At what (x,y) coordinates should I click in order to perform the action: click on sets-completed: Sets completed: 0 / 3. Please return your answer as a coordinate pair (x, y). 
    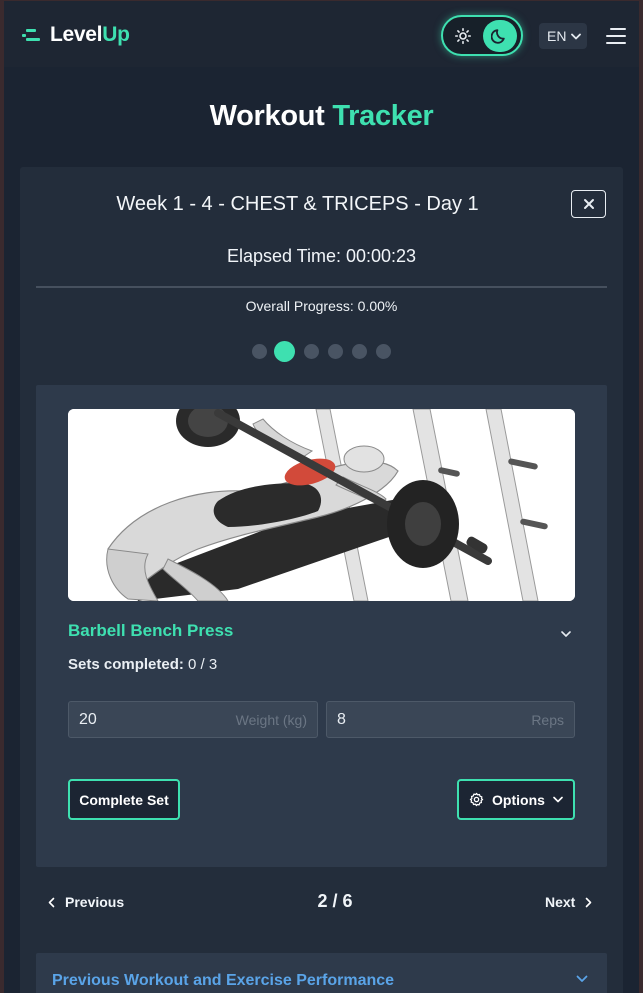
    Looking at the image, I should click on (142, 664).